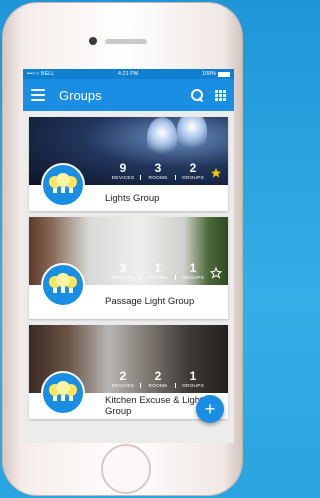  I want to click on groups-stat: 2 GROUPS, so click(193, 171).